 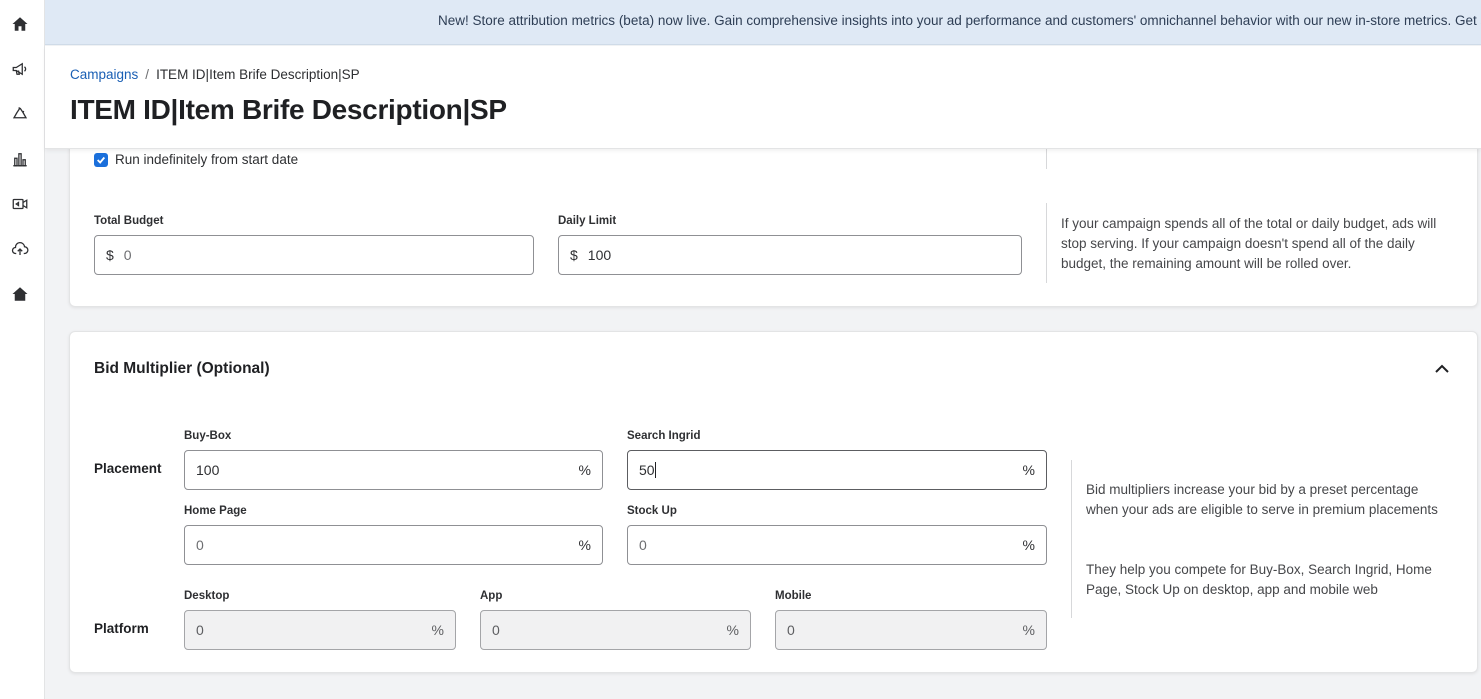 I want to click on app-input: 0 %, so click(x=615, y=630).